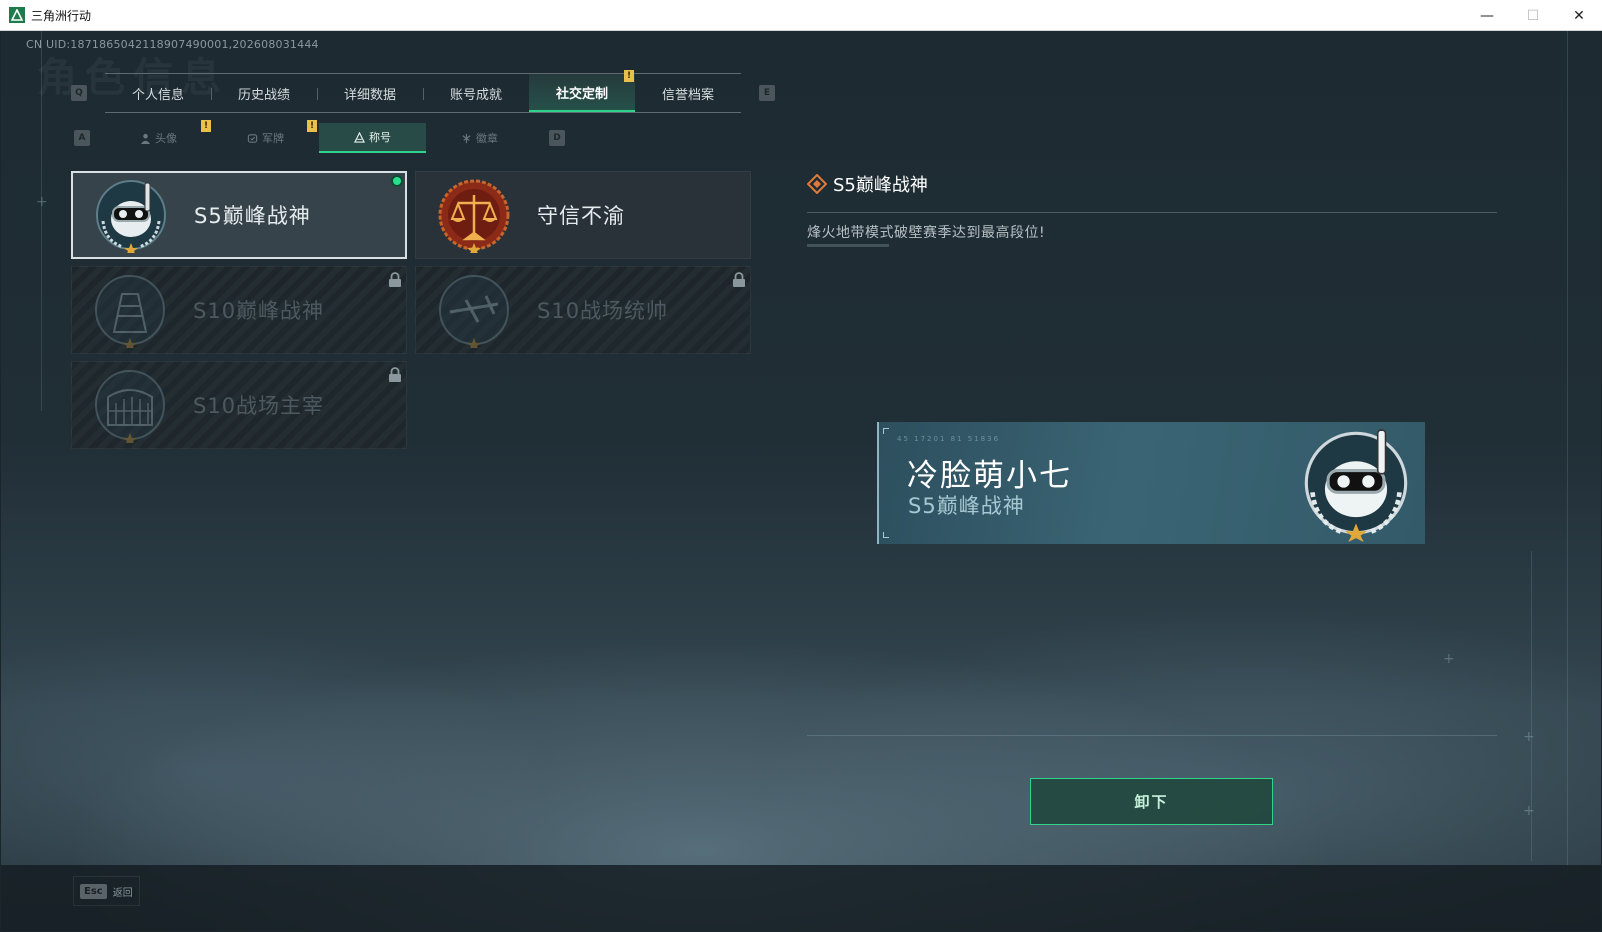 The width and height of the screenshot is (1602, 932). Describe the element at coordinates (252, 138) in the screenshot. I see `dogtag-icon` at that location.